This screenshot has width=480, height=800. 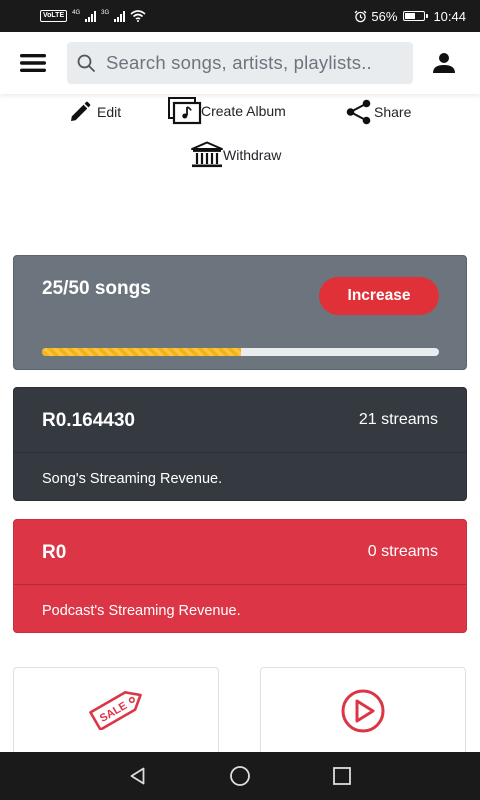 I want to click on song-streams-count: 21 streams, so click(x=398, y=419).